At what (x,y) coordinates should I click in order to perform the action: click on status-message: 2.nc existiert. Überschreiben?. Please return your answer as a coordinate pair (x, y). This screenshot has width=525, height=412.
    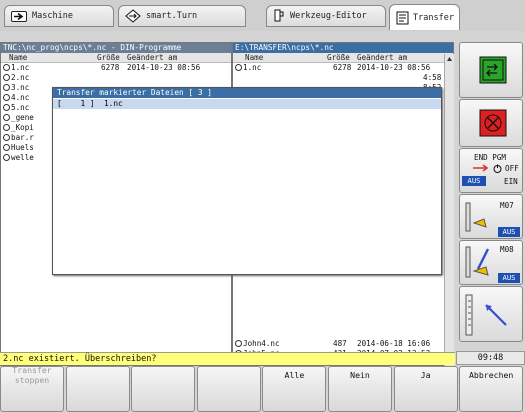
    Looking at the image, I should click on (227, 358).